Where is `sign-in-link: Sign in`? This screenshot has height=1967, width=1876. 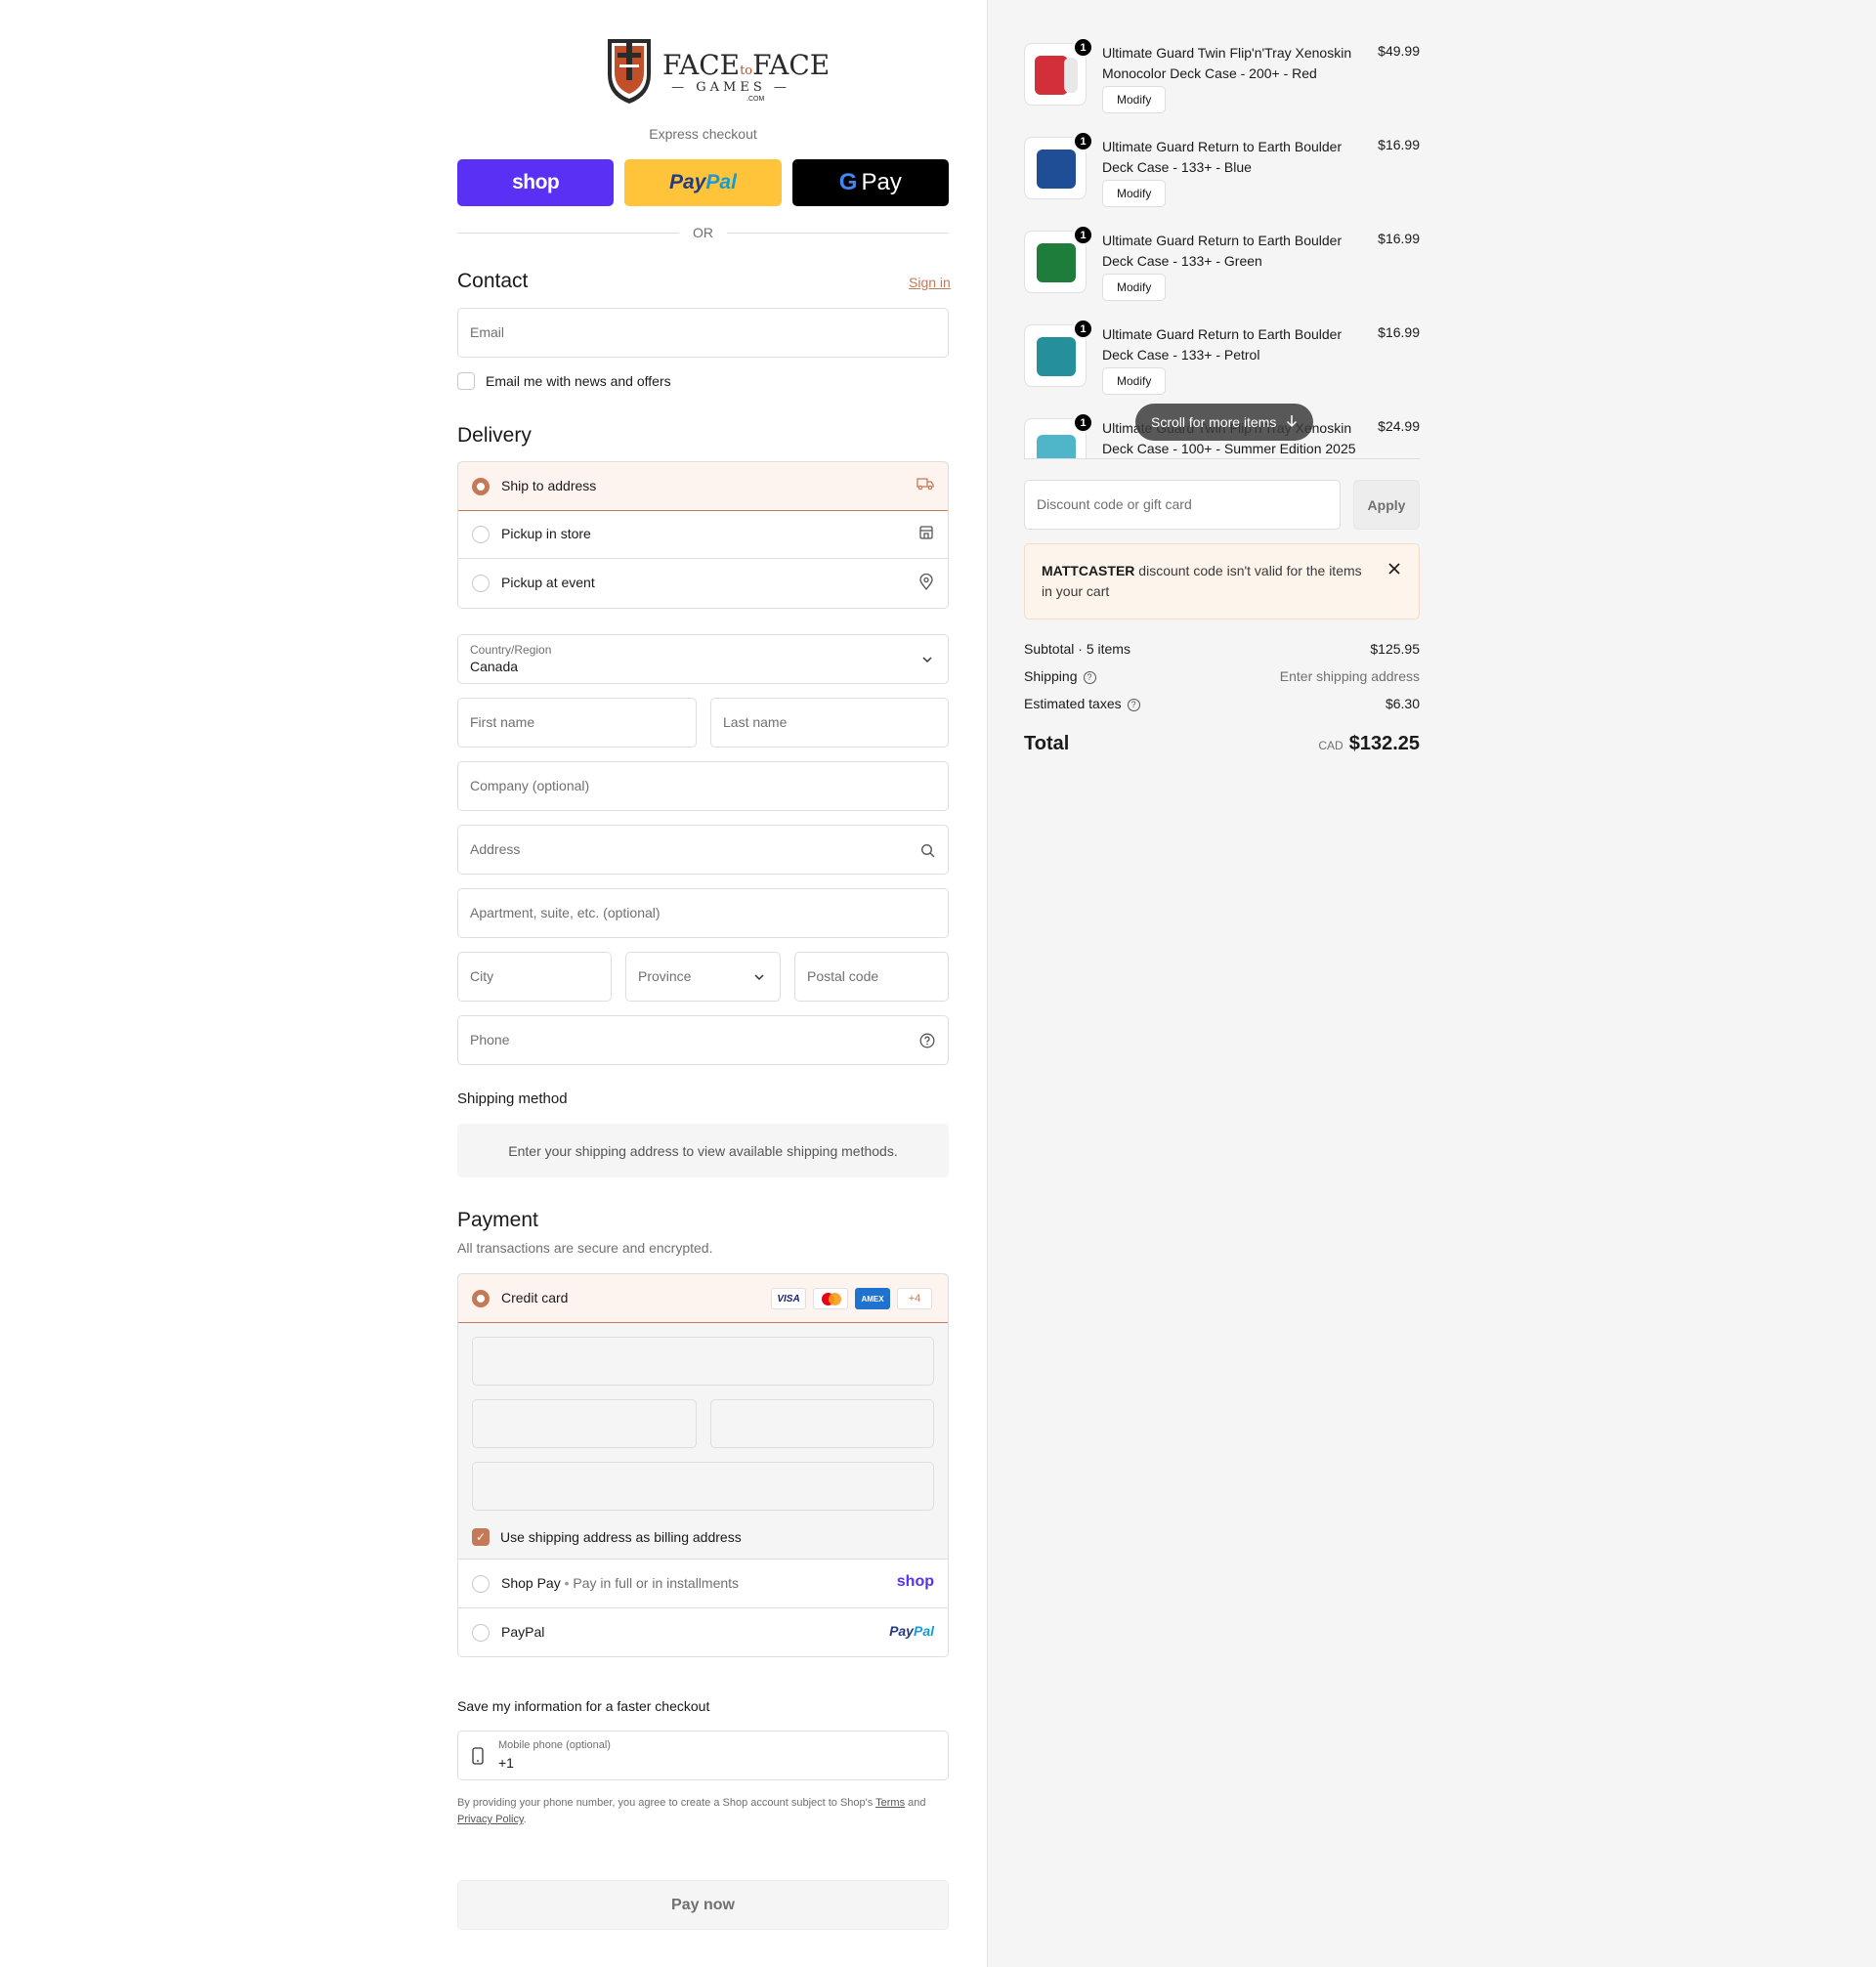
sign-in-link: Sign in is located at coordinates (930, 282).